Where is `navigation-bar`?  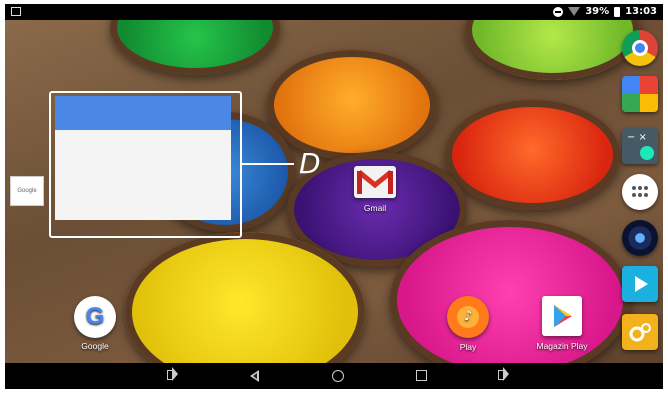
navigation-bar is located at coordinates (334, 376).